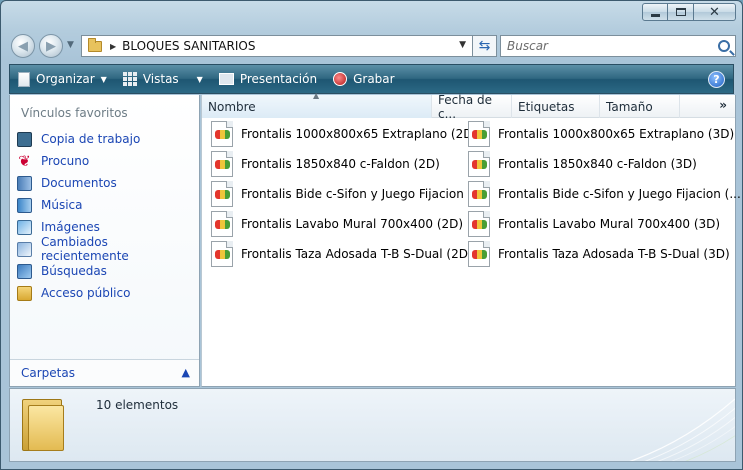 Image resolution: width=743 pixels, height=470 pixels. I want to click on file-item: Frontalis Lavabo Mural 700x400 (2D), so click(337, 224).